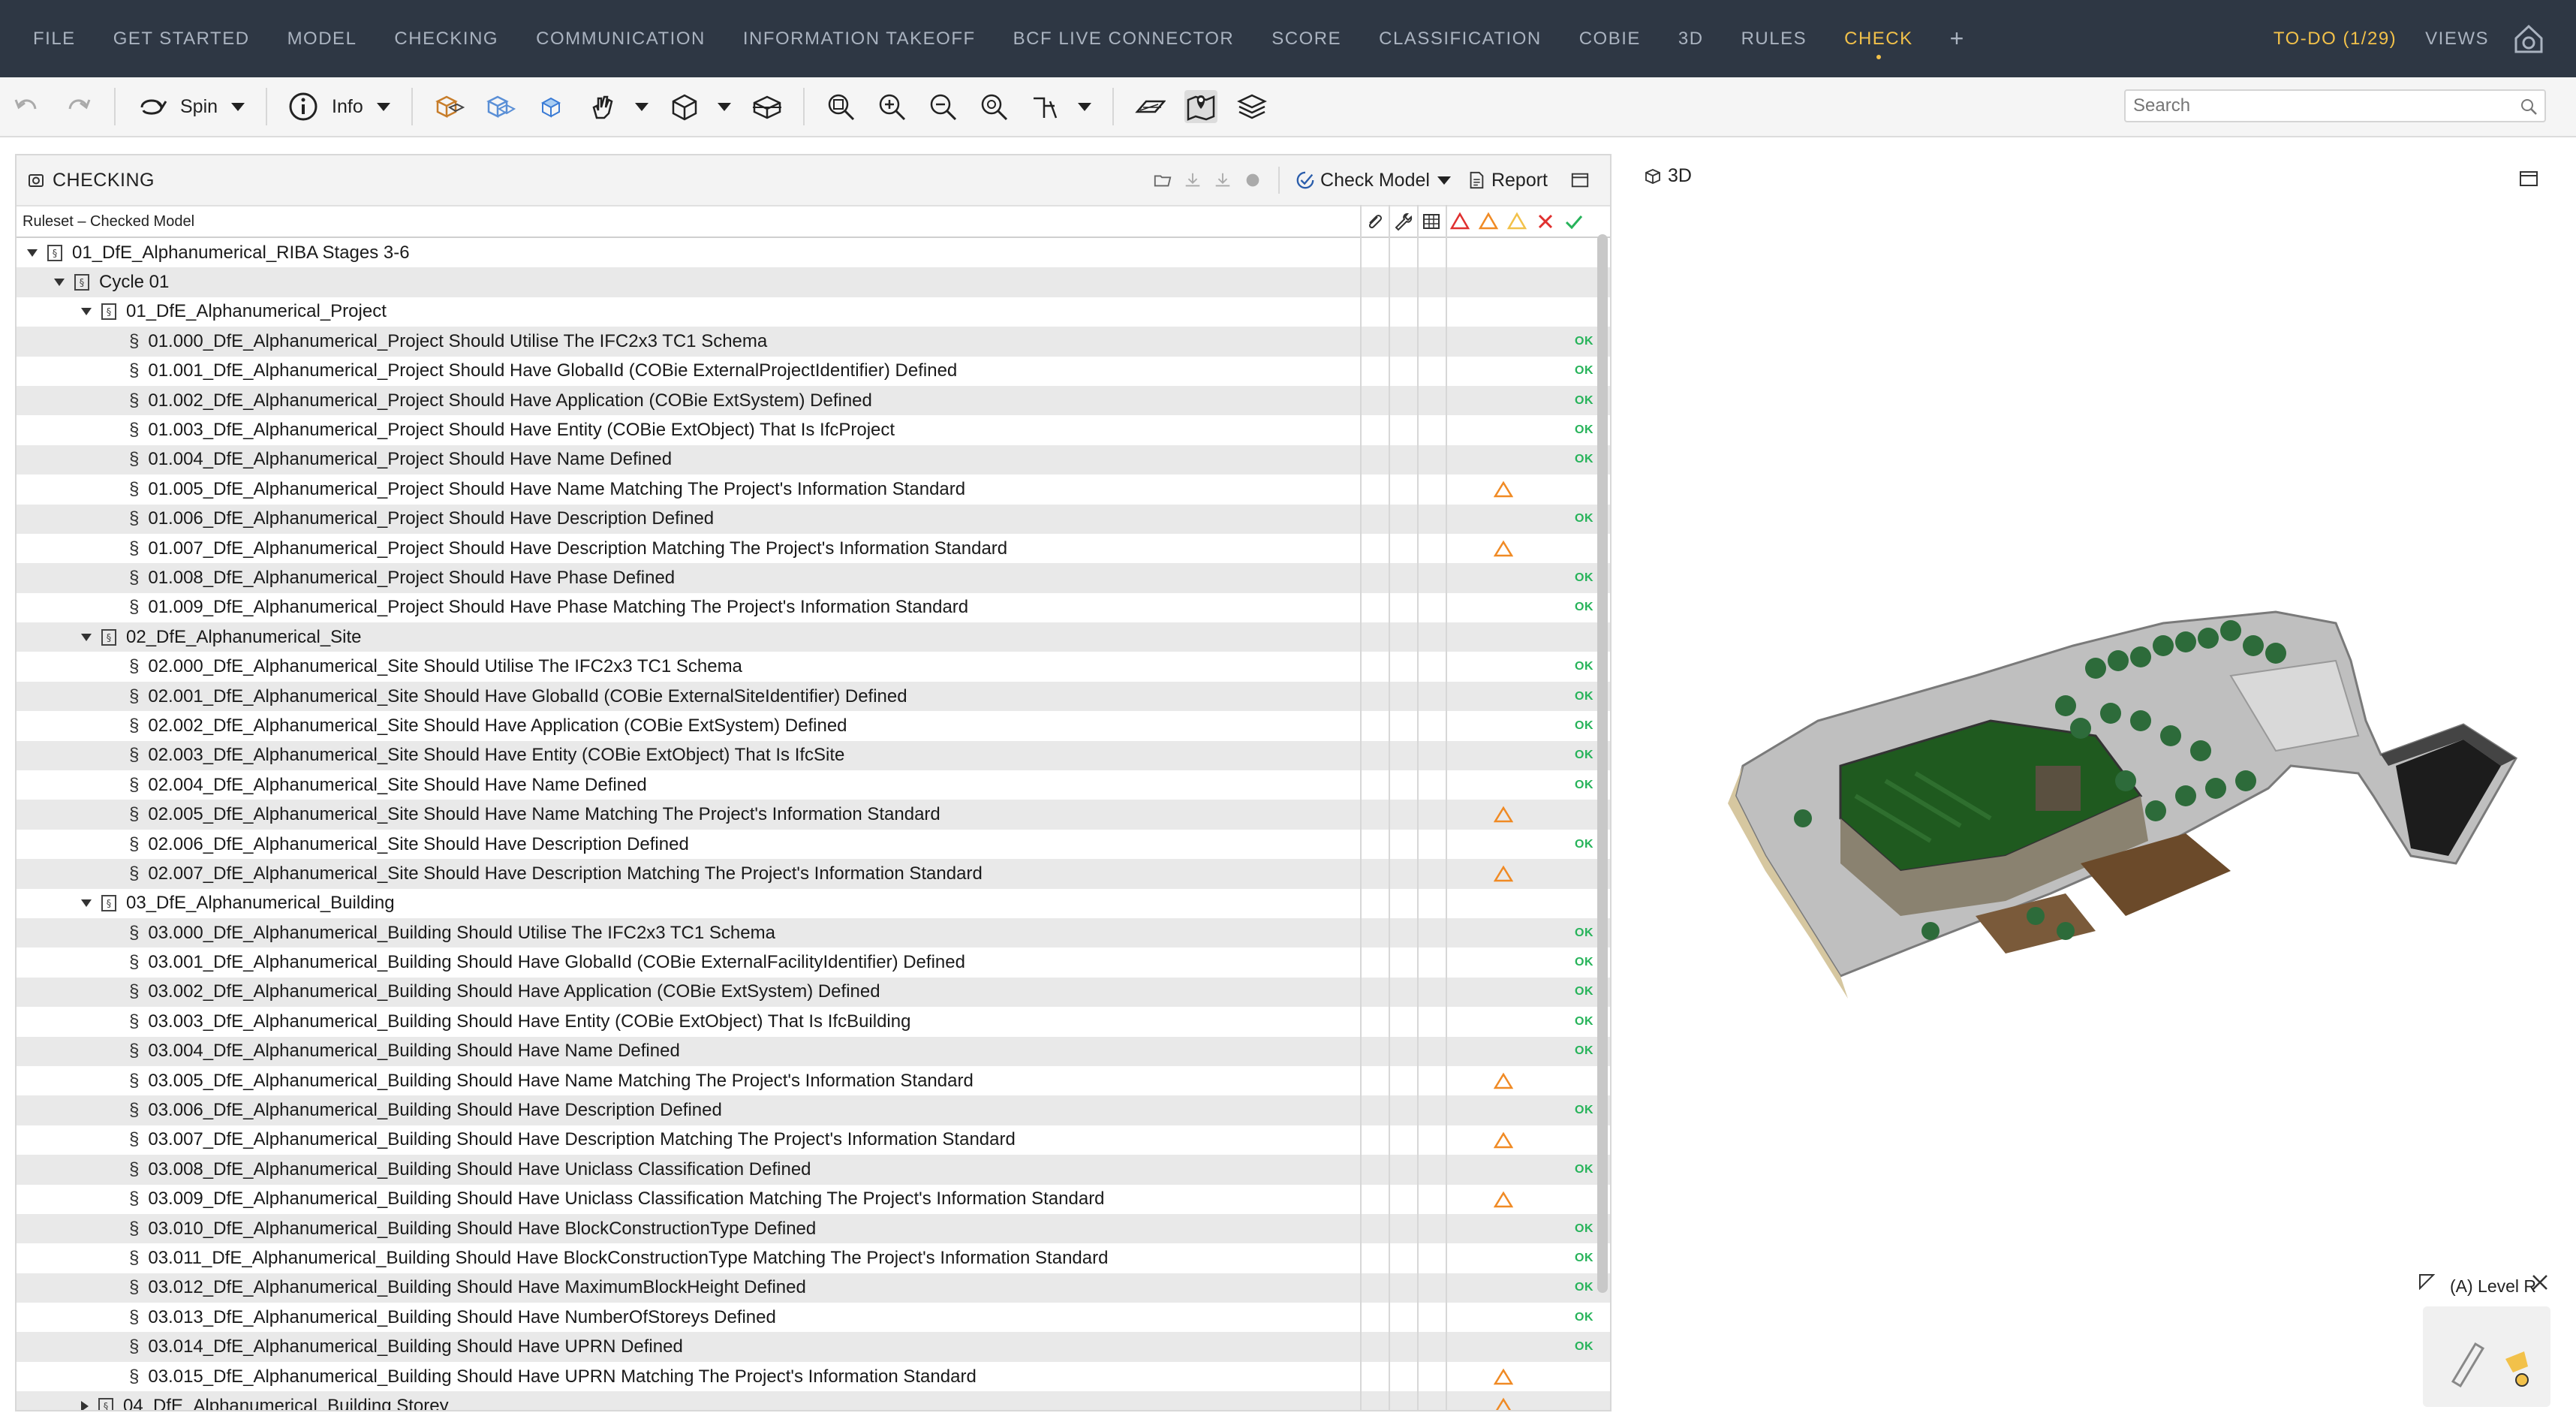  I want to click on section-box-icon, so click(767, 106).